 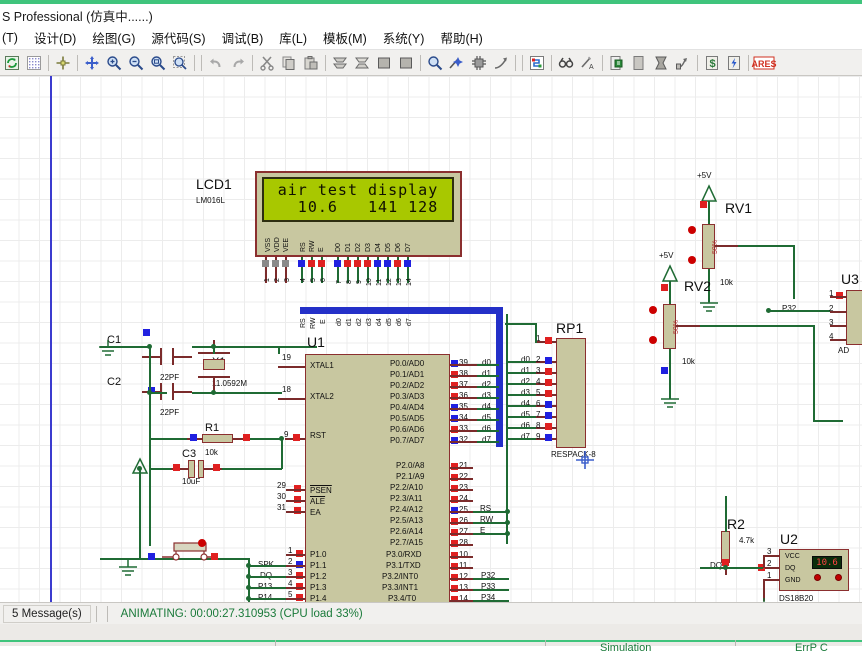 I want to click on remove-sheet-icon, so click(x=661, y=63).